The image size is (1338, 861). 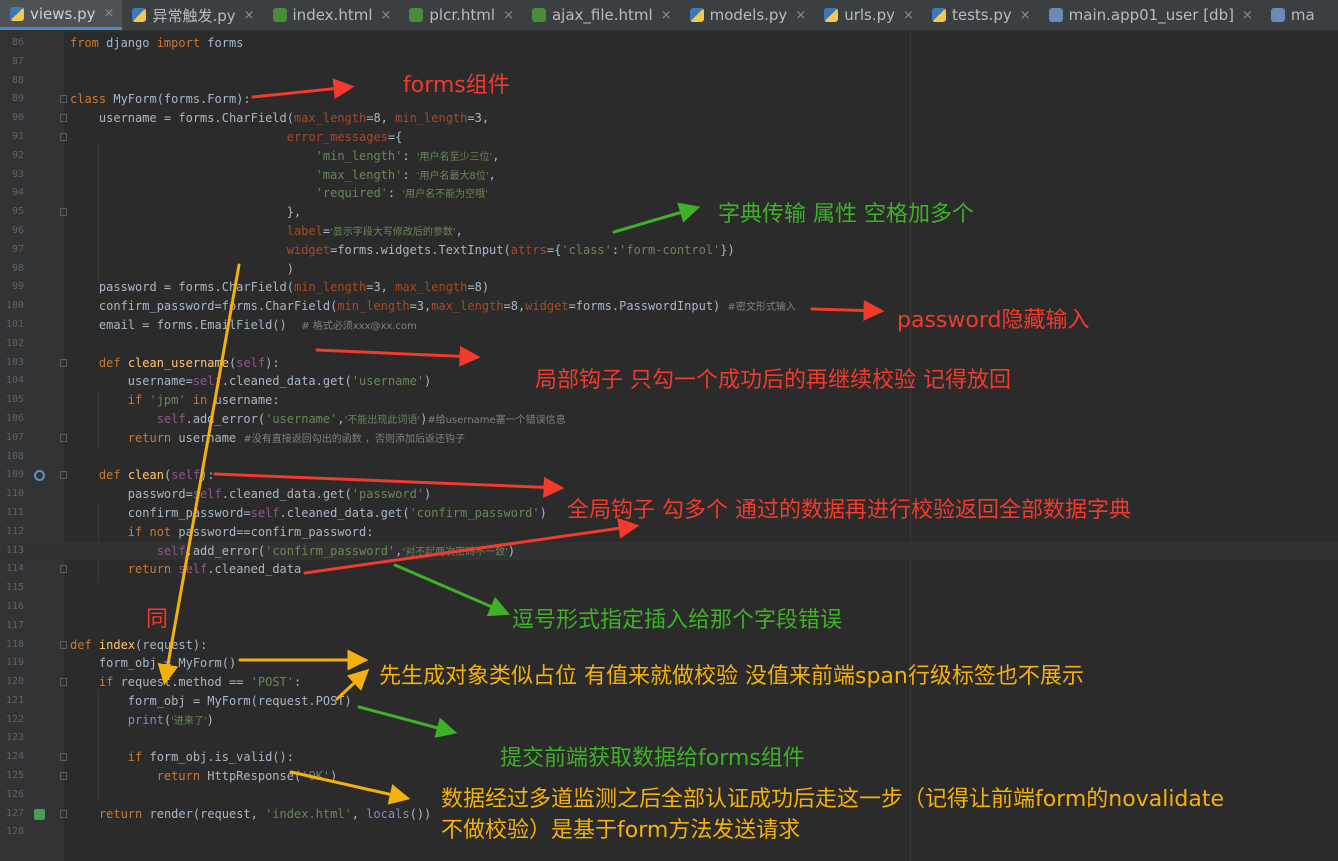 What do you see at coordinates (669, 193) in the screenshot?
I see `code-line: 94 'required': '用户名不能为空哦'` at bounding box center [669, 193].